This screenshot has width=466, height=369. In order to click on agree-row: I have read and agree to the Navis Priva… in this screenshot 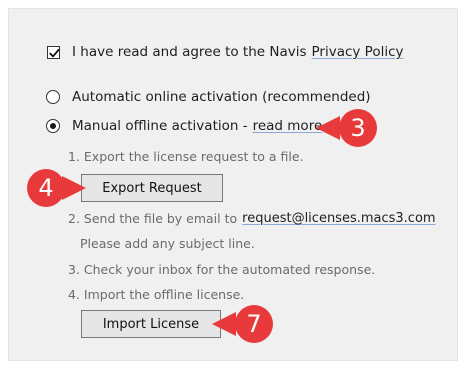, I will do `click(225, 52)`.